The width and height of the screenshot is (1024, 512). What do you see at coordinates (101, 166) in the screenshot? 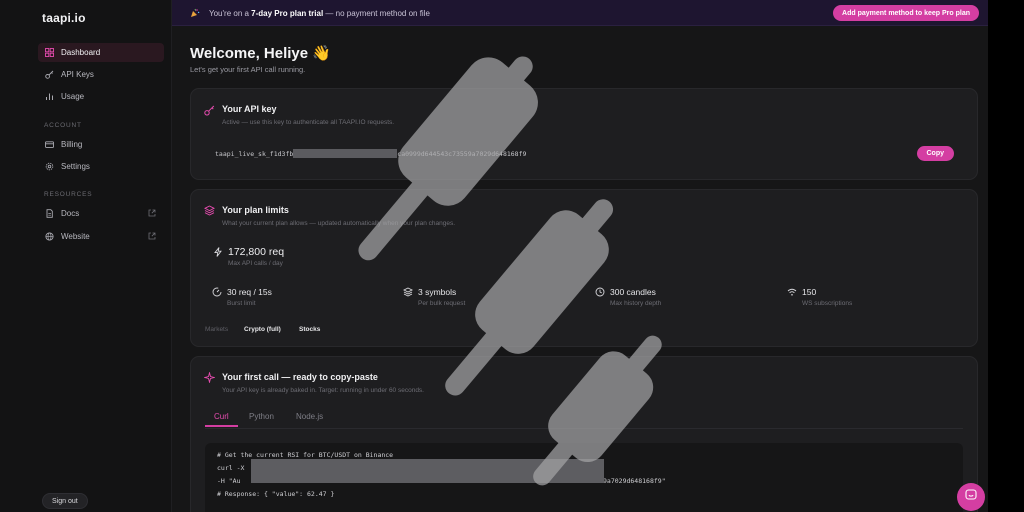
I see `sidebar-item-settings: Settings` at bounding box center [101, 166].